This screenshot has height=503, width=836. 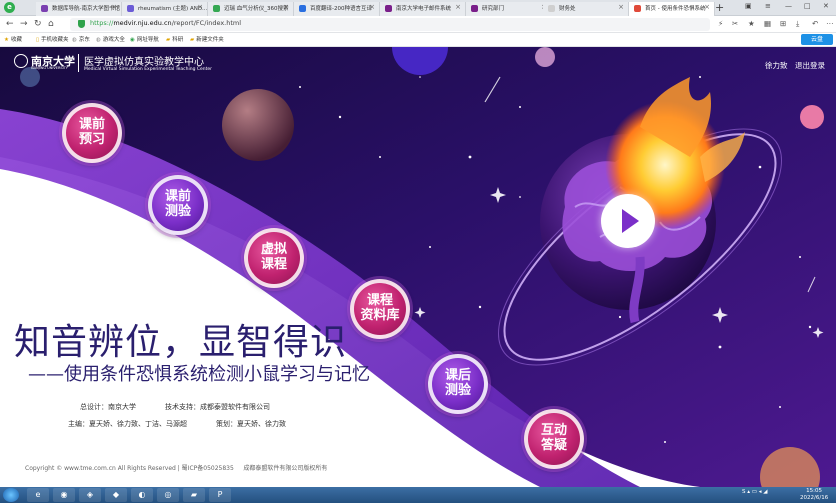 I want to click on nav-post-test-button: 课后 测验, so click(x=458, y=384).